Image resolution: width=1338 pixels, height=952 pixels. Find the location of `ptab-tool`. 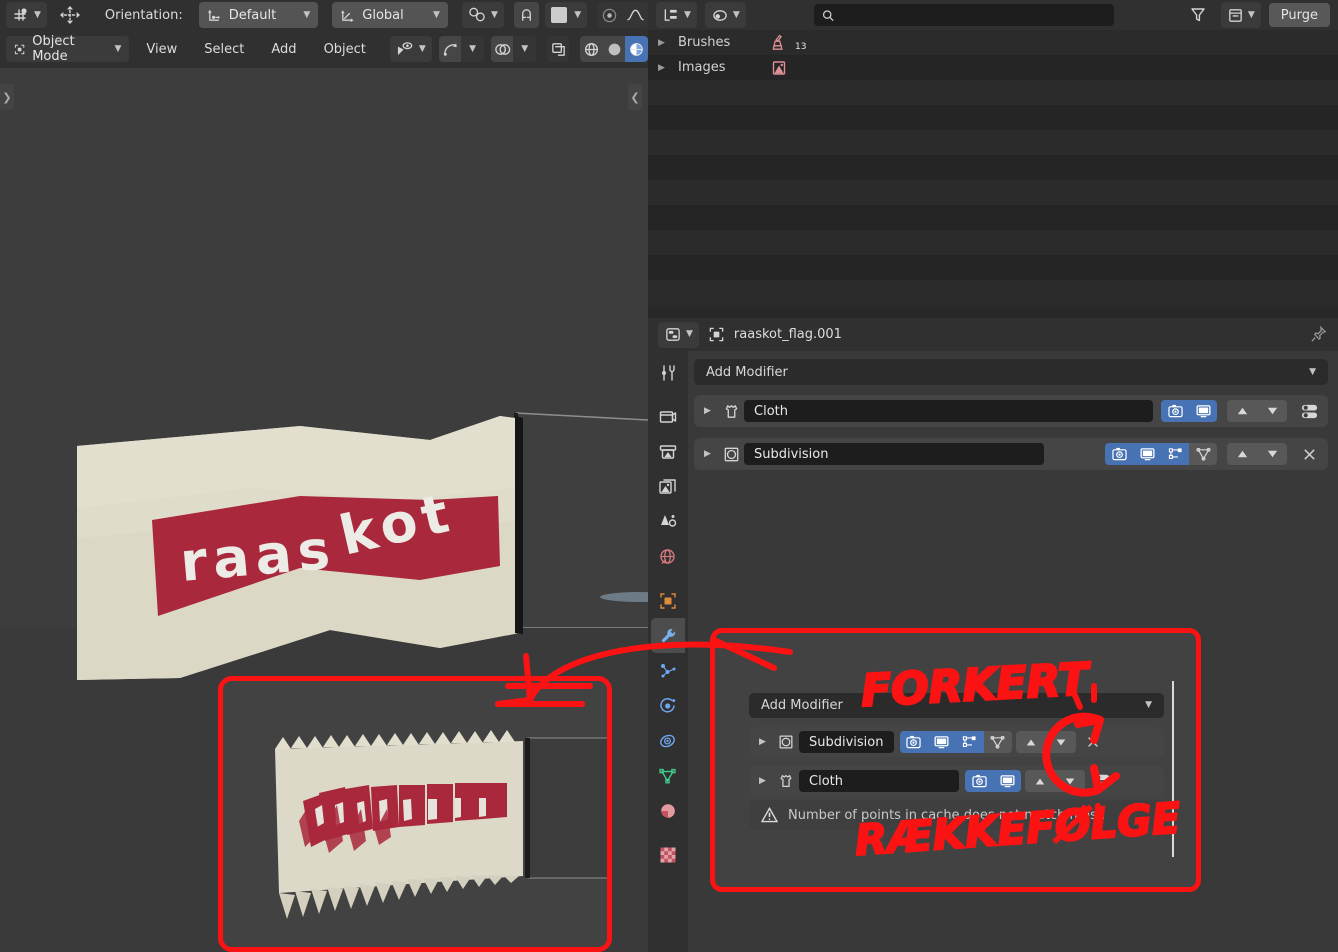

ptab-tool is located at coordinates (668, 372).